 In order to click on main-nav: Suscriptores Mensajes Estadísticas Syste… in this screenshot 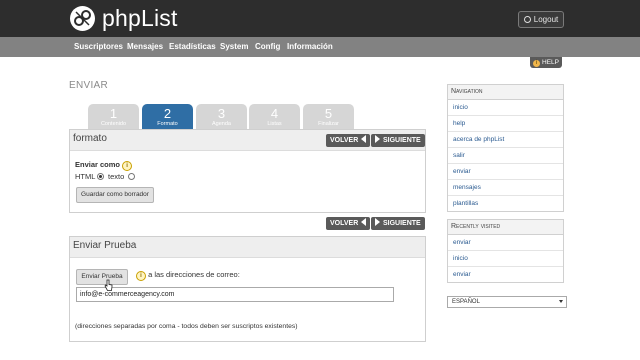, I will do `click(320, 47)`.